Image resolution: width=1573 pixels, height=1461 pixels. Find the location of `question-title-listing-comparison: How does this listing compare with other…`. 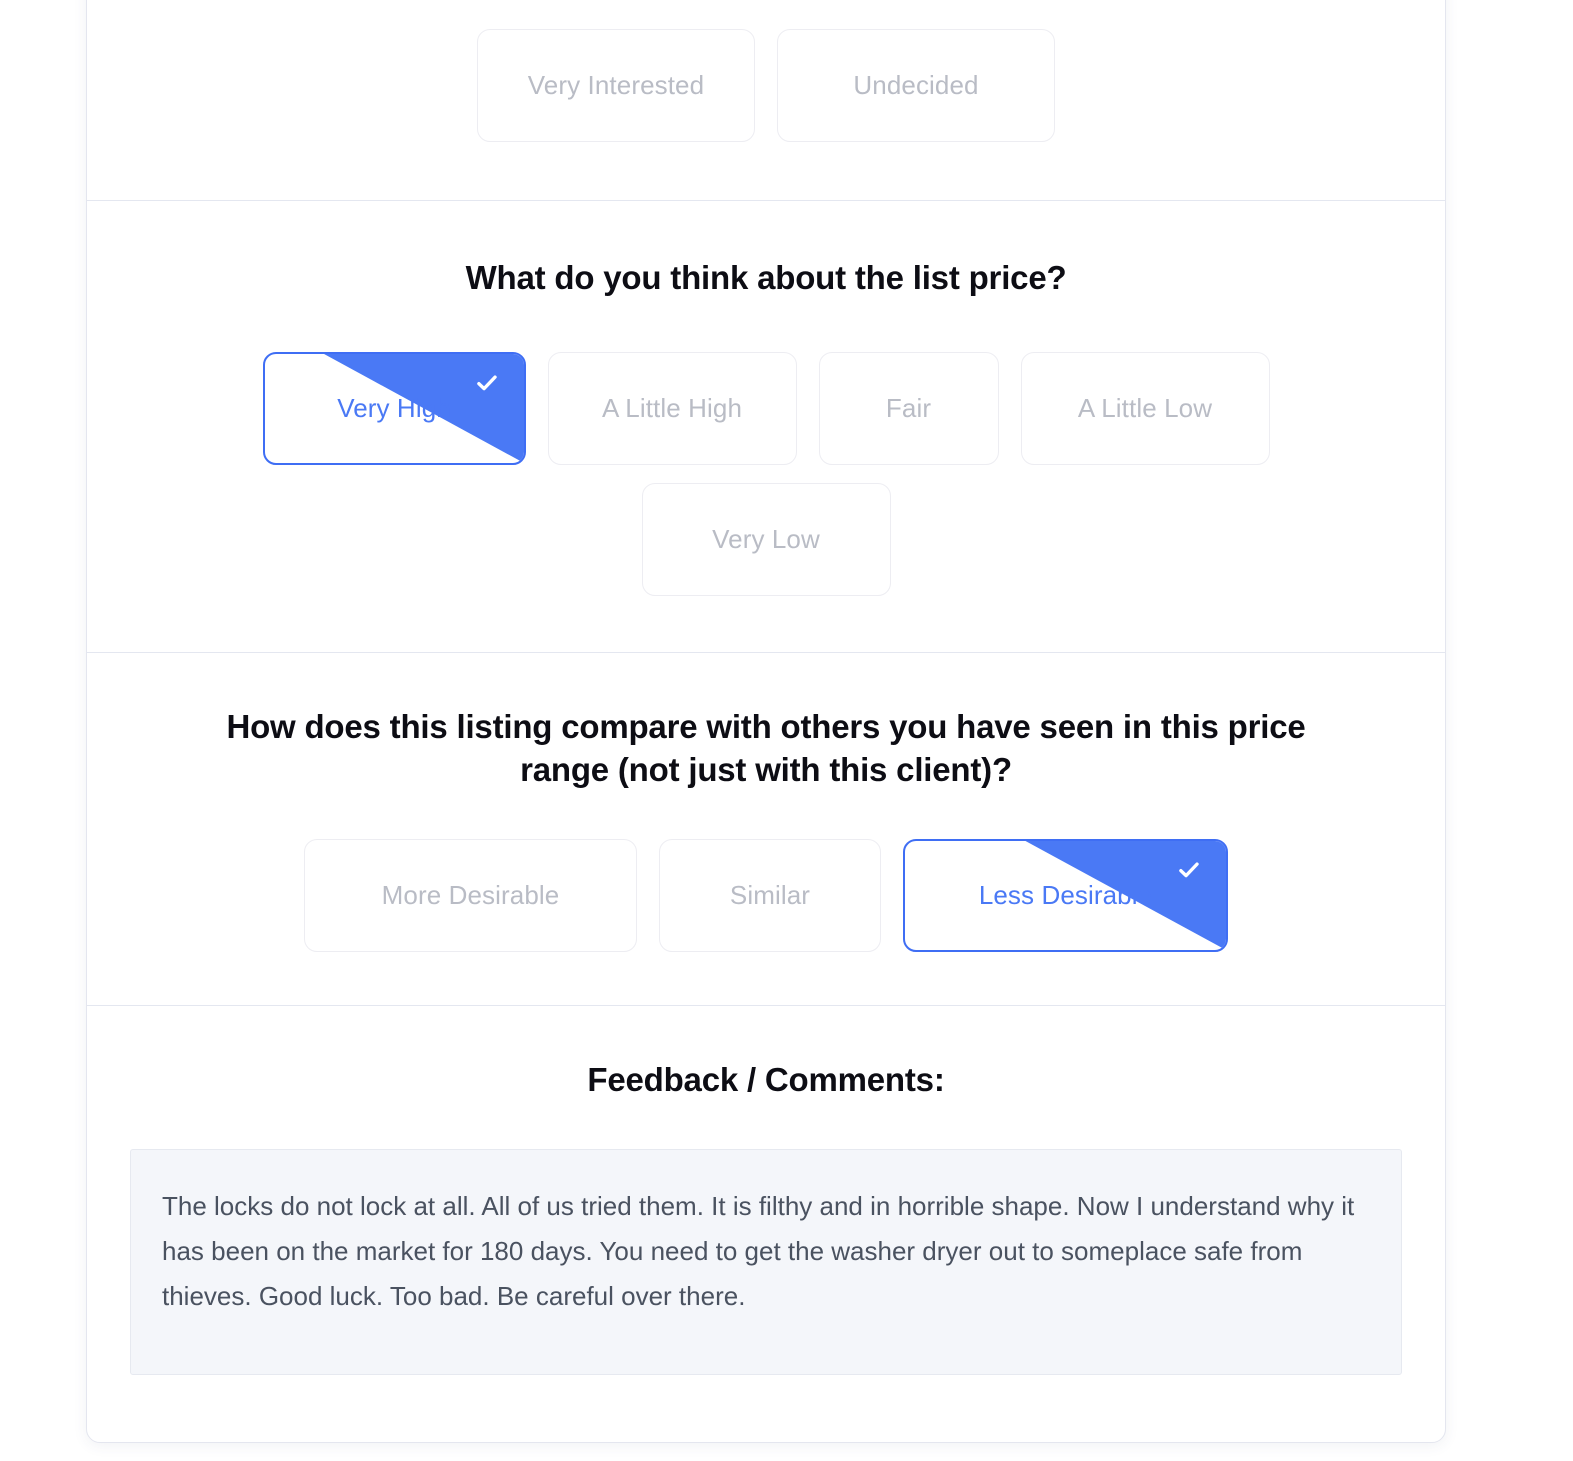

question-title-listing-comparison: How does this listing compare with other… is located at coordinates (766, 748).